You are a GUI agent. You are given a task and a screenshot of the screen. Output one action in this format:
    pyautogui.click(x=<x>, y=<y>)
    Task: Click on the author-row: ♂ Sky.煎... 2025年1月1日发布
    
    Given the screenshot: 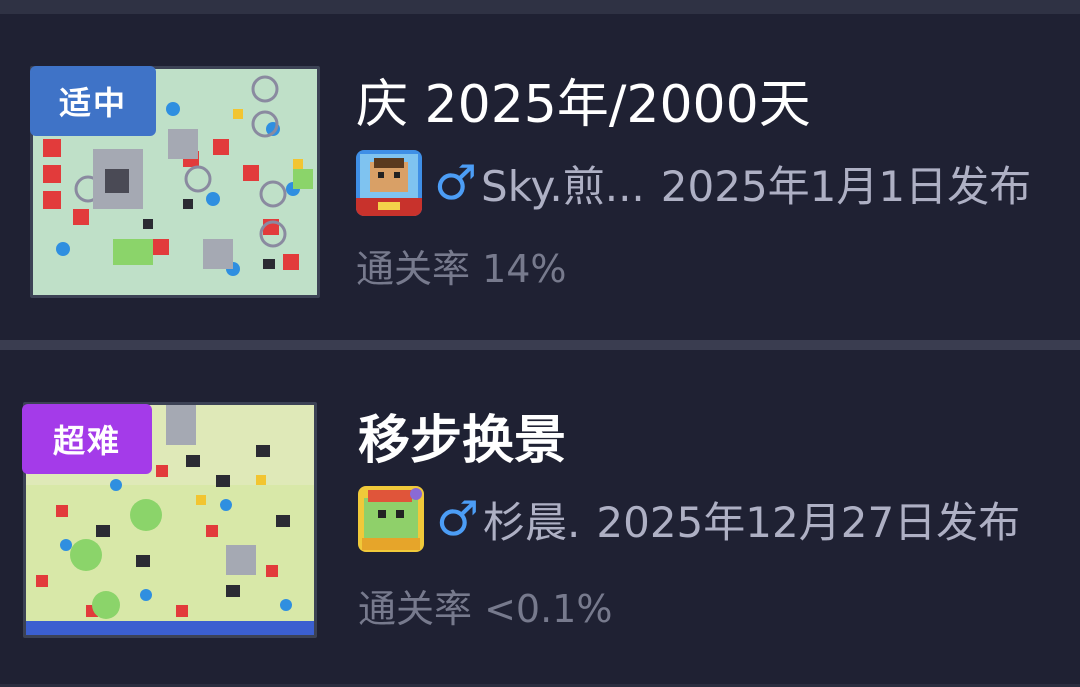 What is the action you would take?
    pyautogui.click(x=693, y=183)
    